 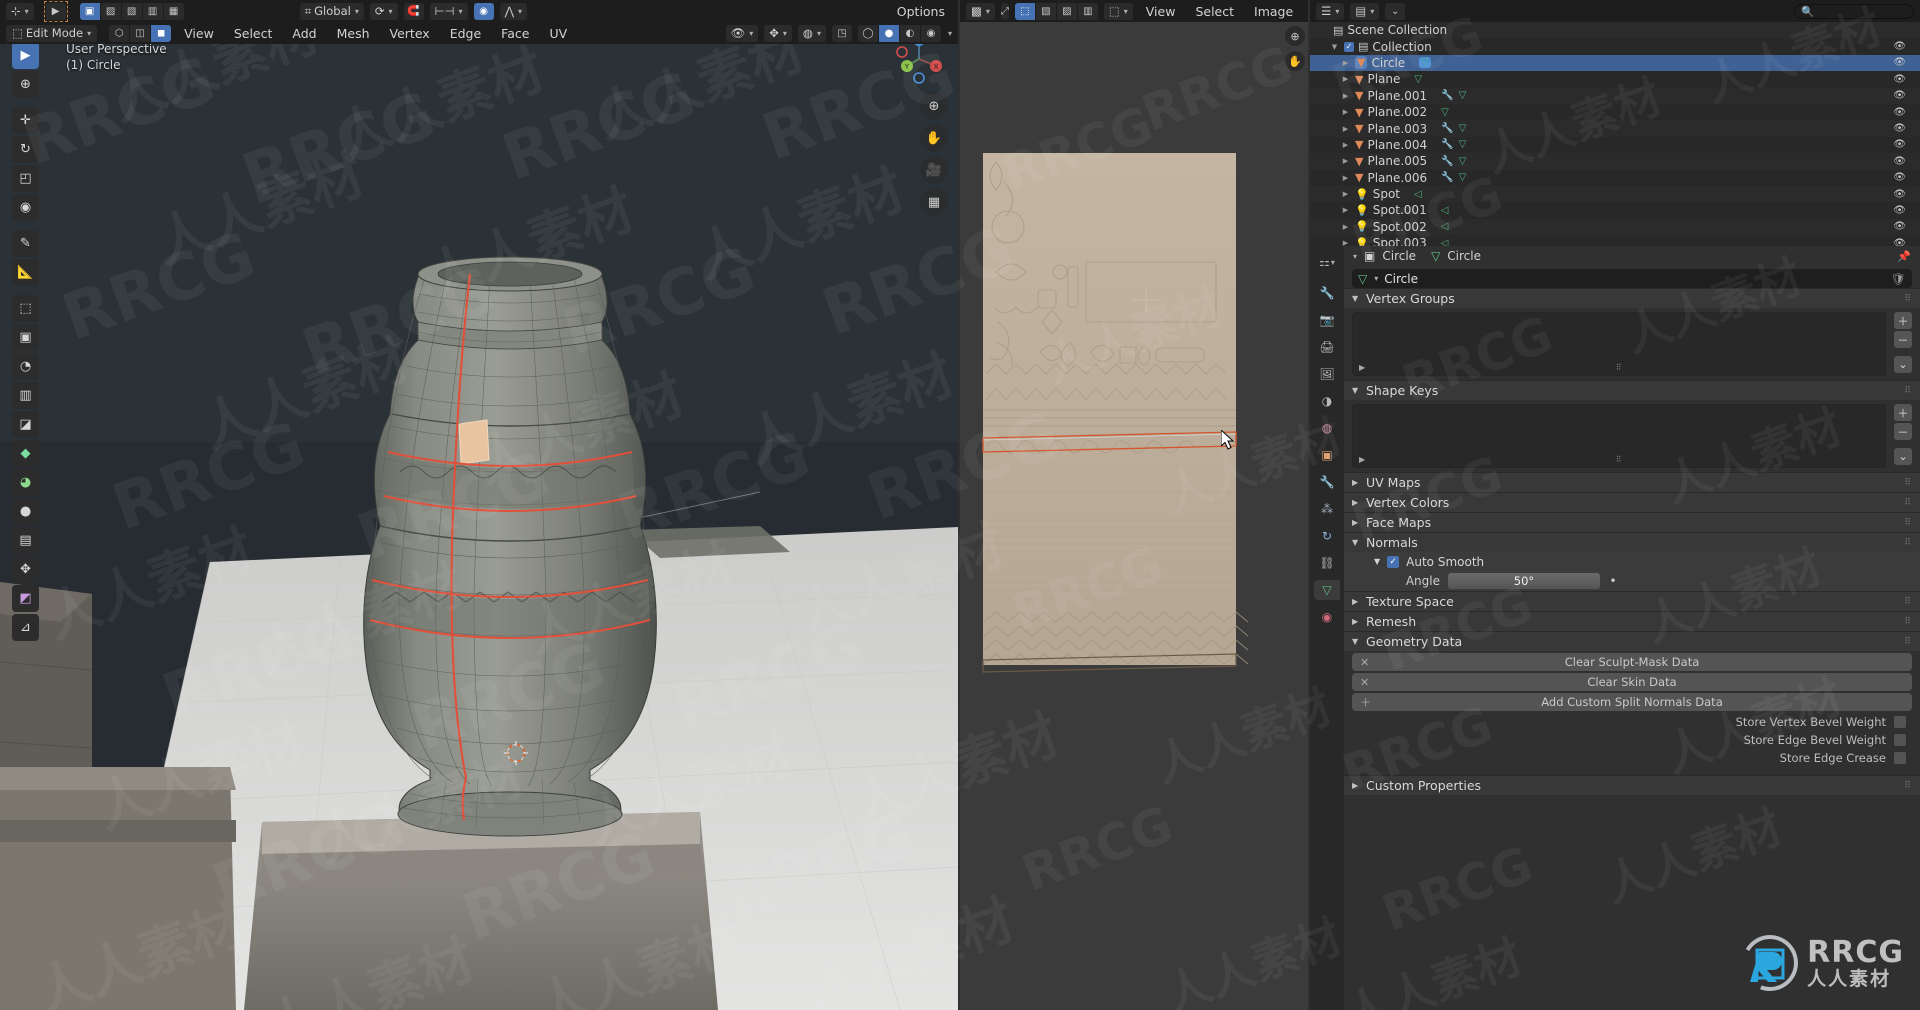 I want to click on face-select-icon: ◼, so click(x=161, y=33).